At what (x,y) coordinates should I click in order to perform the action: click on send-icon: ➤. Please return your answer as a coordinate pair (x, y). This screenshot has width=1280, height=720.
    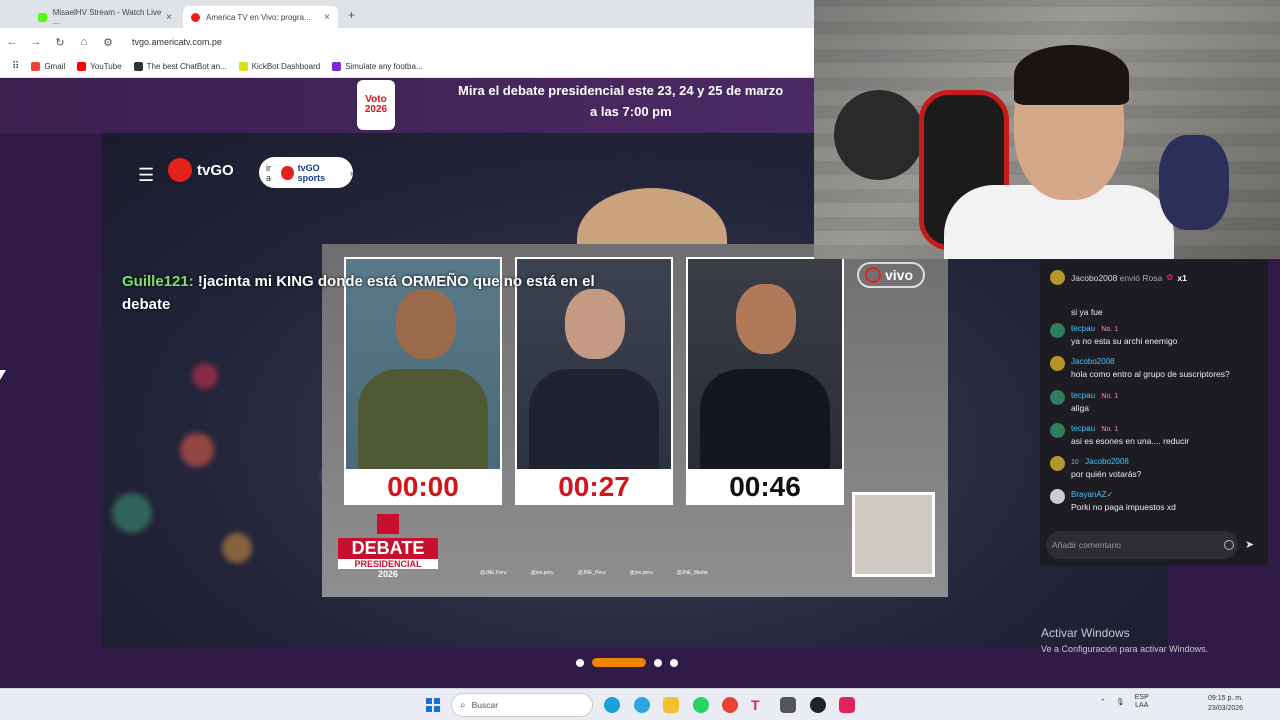
    Looking at the image, I should click on (1249, 544).